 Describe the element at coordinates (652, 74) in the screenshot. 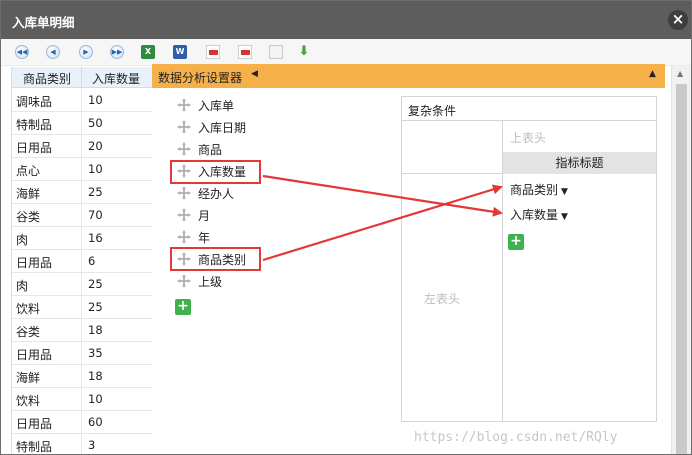

I see `collapse-icon: ▲` at that location.